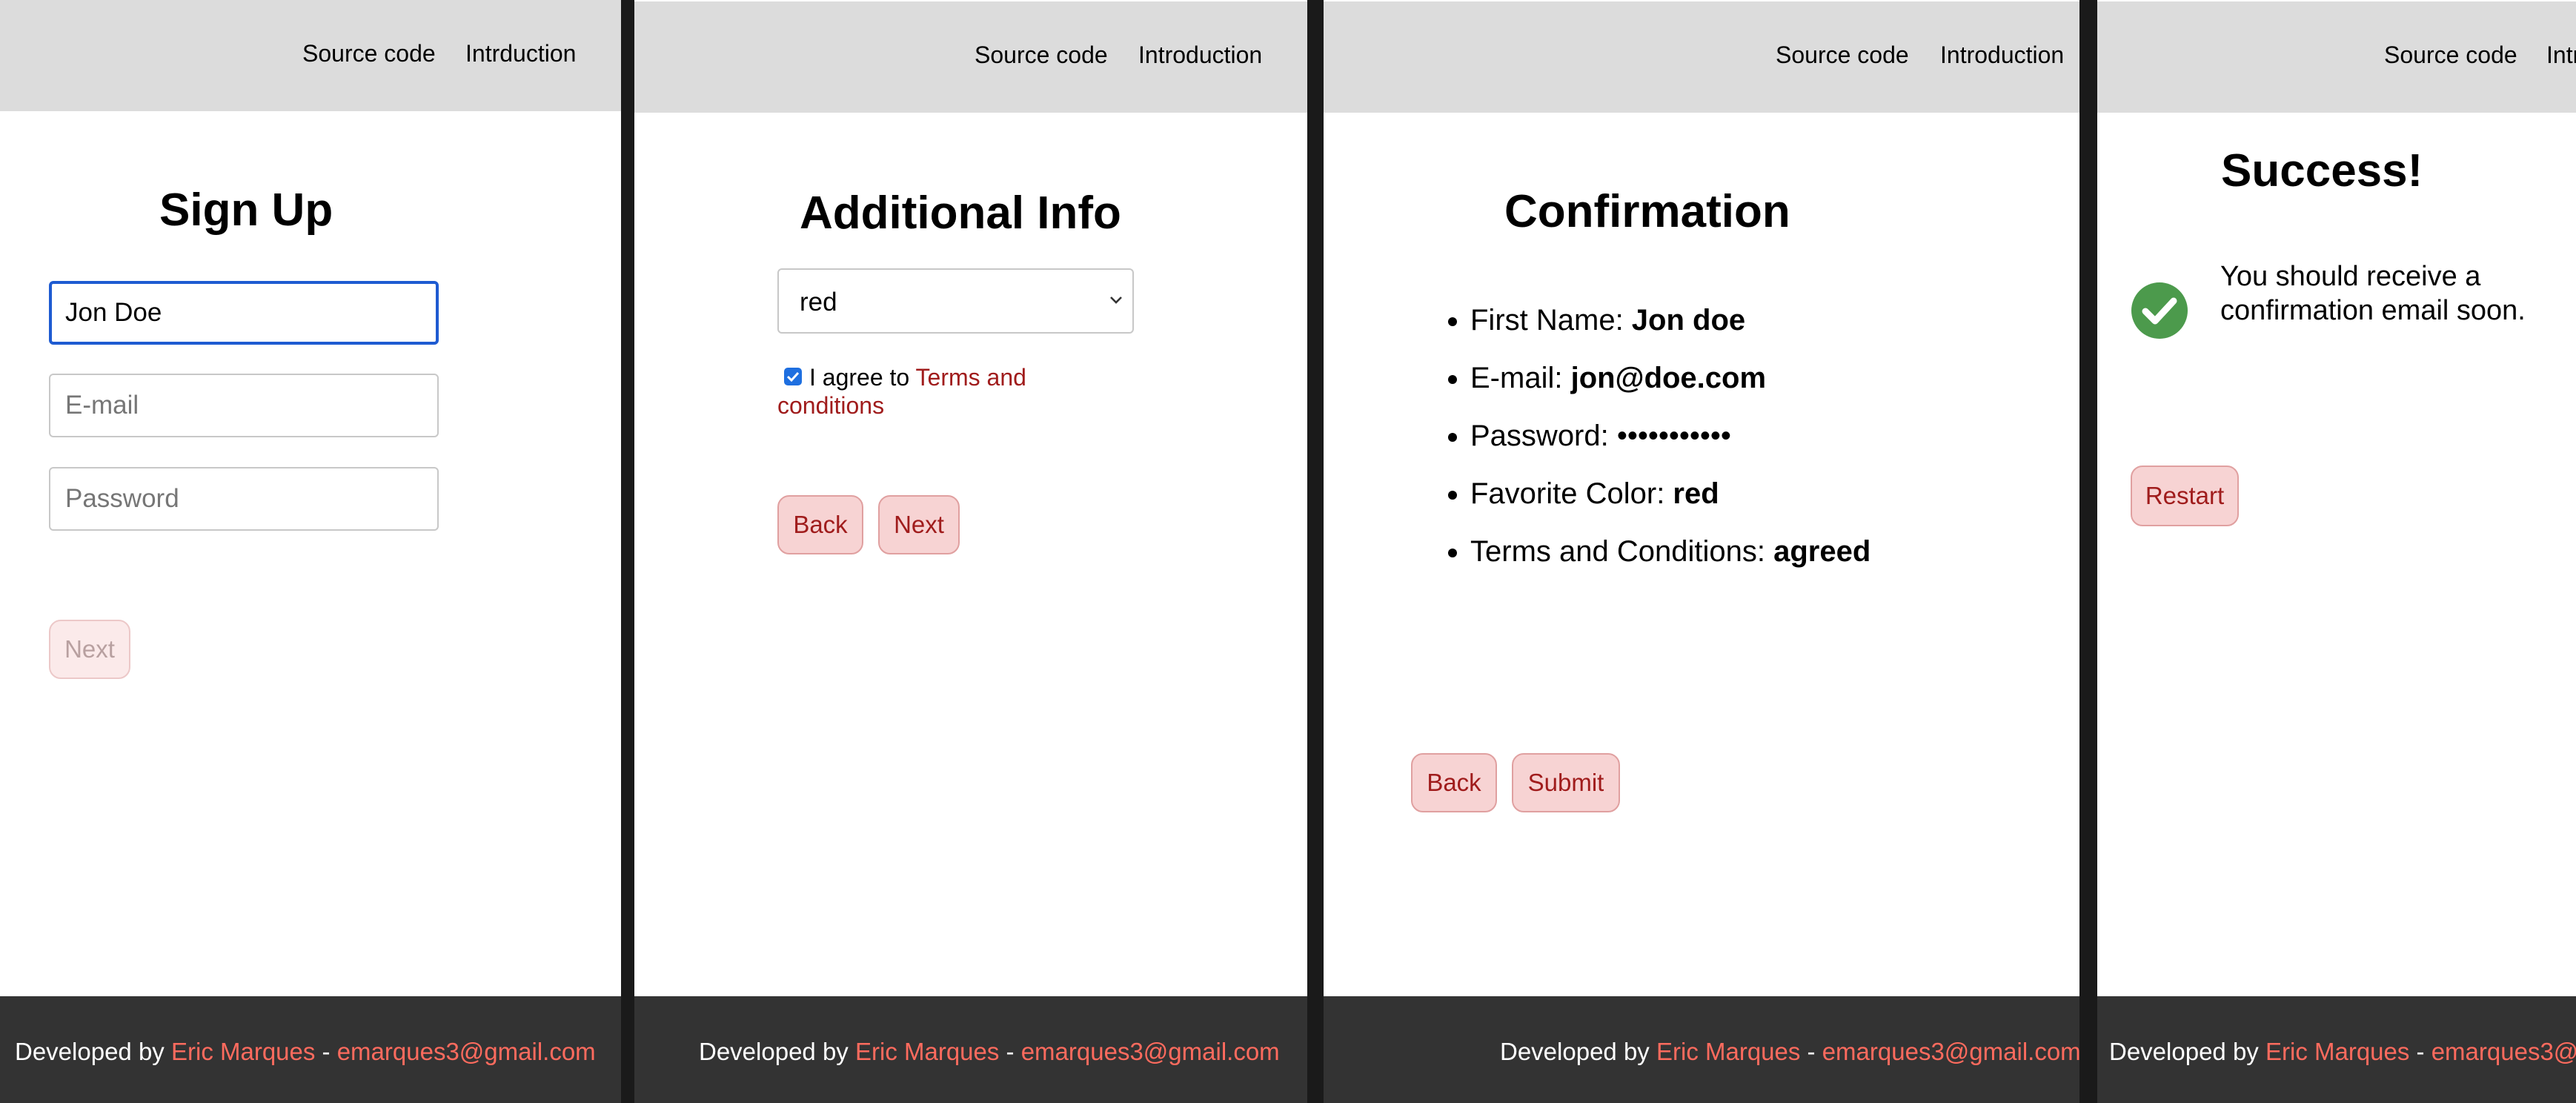 Image resolution: width=2576 pixels, height=1103 pixels. What do you see at coordinates (2159, 310) in the screenshot?
I see `check-circle-icon` at bounding box center [2159, 310].